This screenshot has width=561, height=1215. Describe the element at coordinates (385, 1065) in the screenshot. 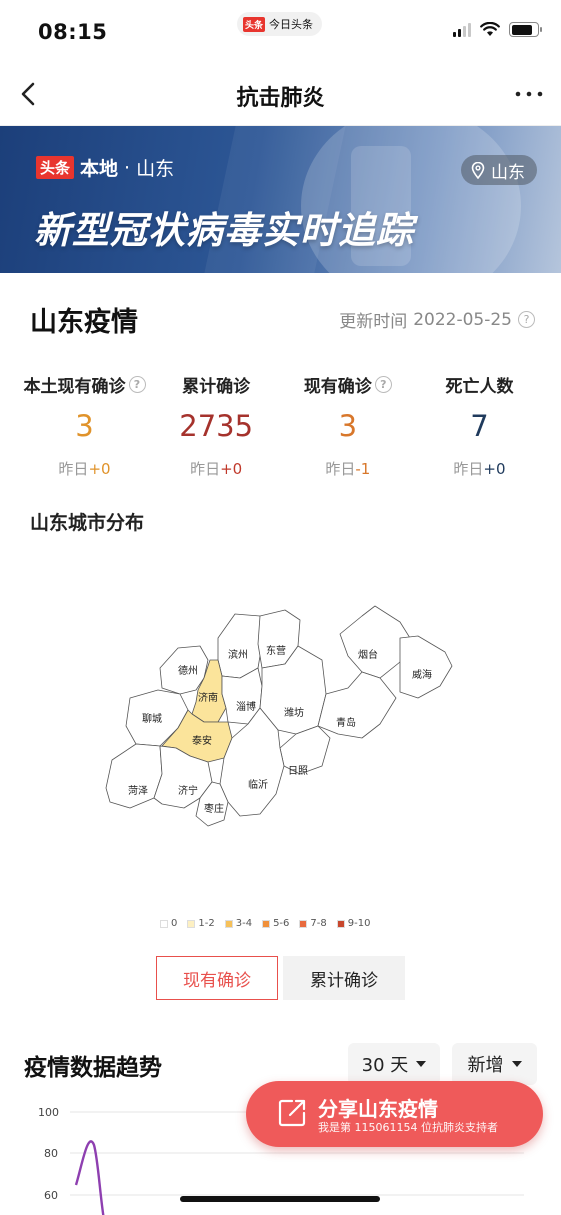

I see `range-dropdown-value: 30 天` at that location.